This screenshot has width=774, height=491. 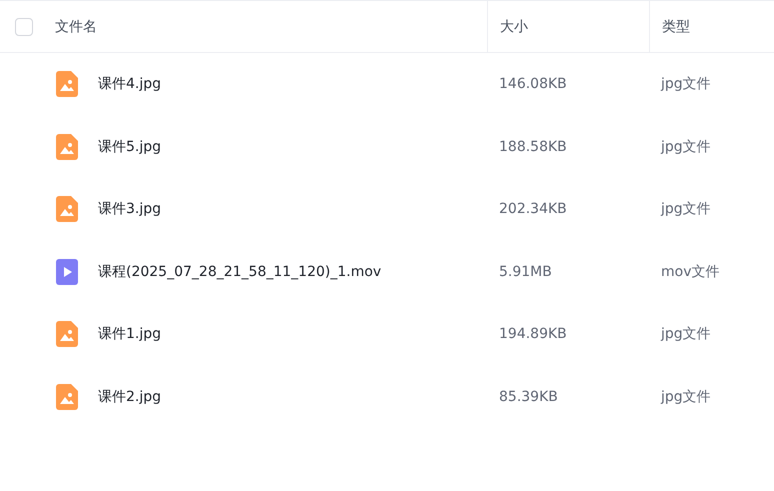 I want to click on select-all-checkbox, so click(x=24, y=27).